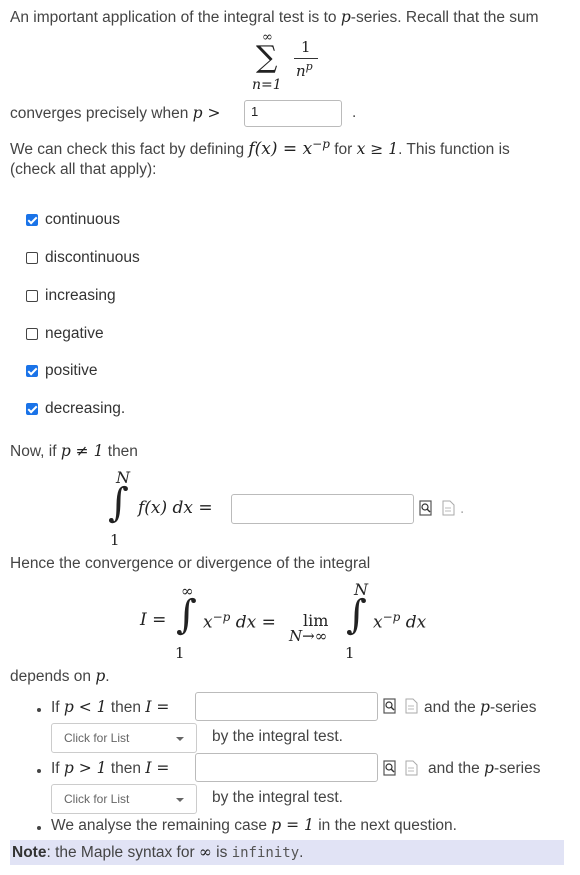  What do you see at coordinates (175, 508) in the screenshot?
I see `integrand: f(x) dx =` at bounding box center [175, 508].